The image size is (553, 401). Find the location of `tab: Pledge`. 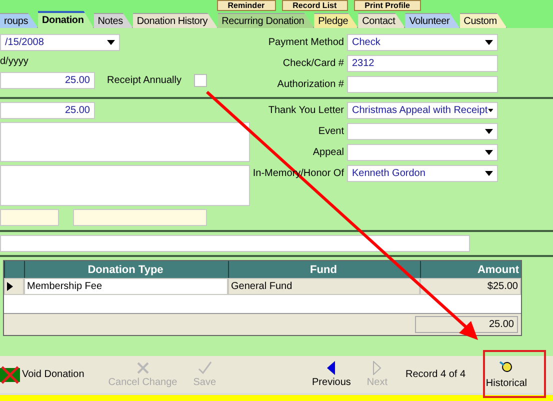

tab: Pledge is located at coordinates (336, 20).